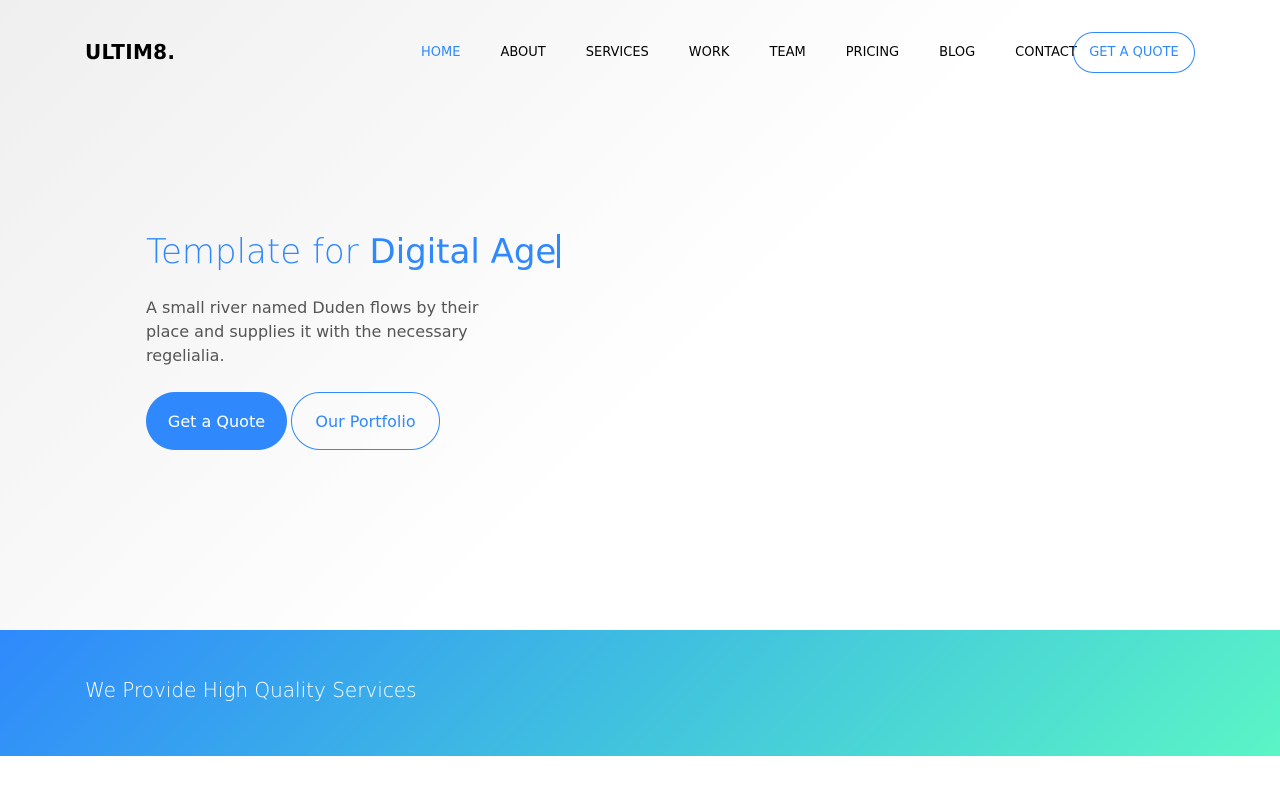 The height and width of the screenshot is (800, 1280). Describe the element at coordinates (709, 52) in the screenshot. I see `nav-item-work: WORK` at that location.